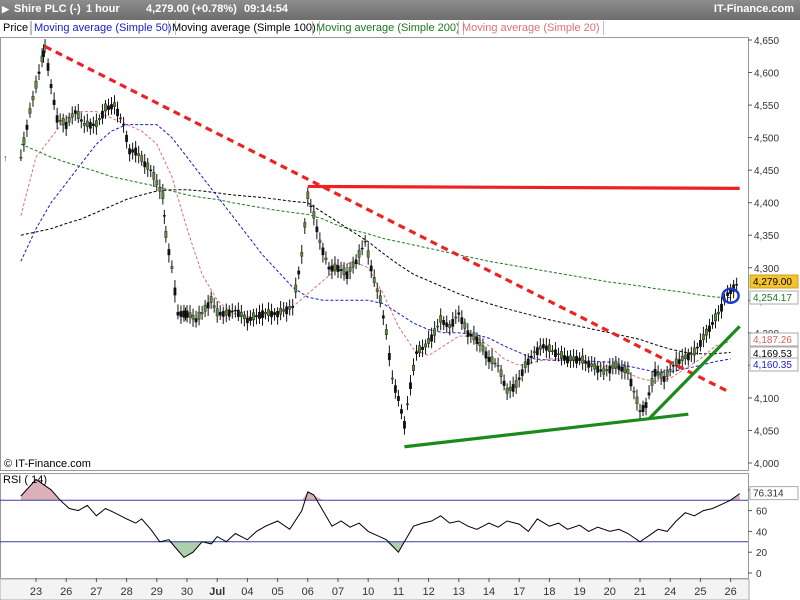 The width and height of the screenshot is (800, 600). I want to click on y-tick-label: 4,300, so click(766, 269).